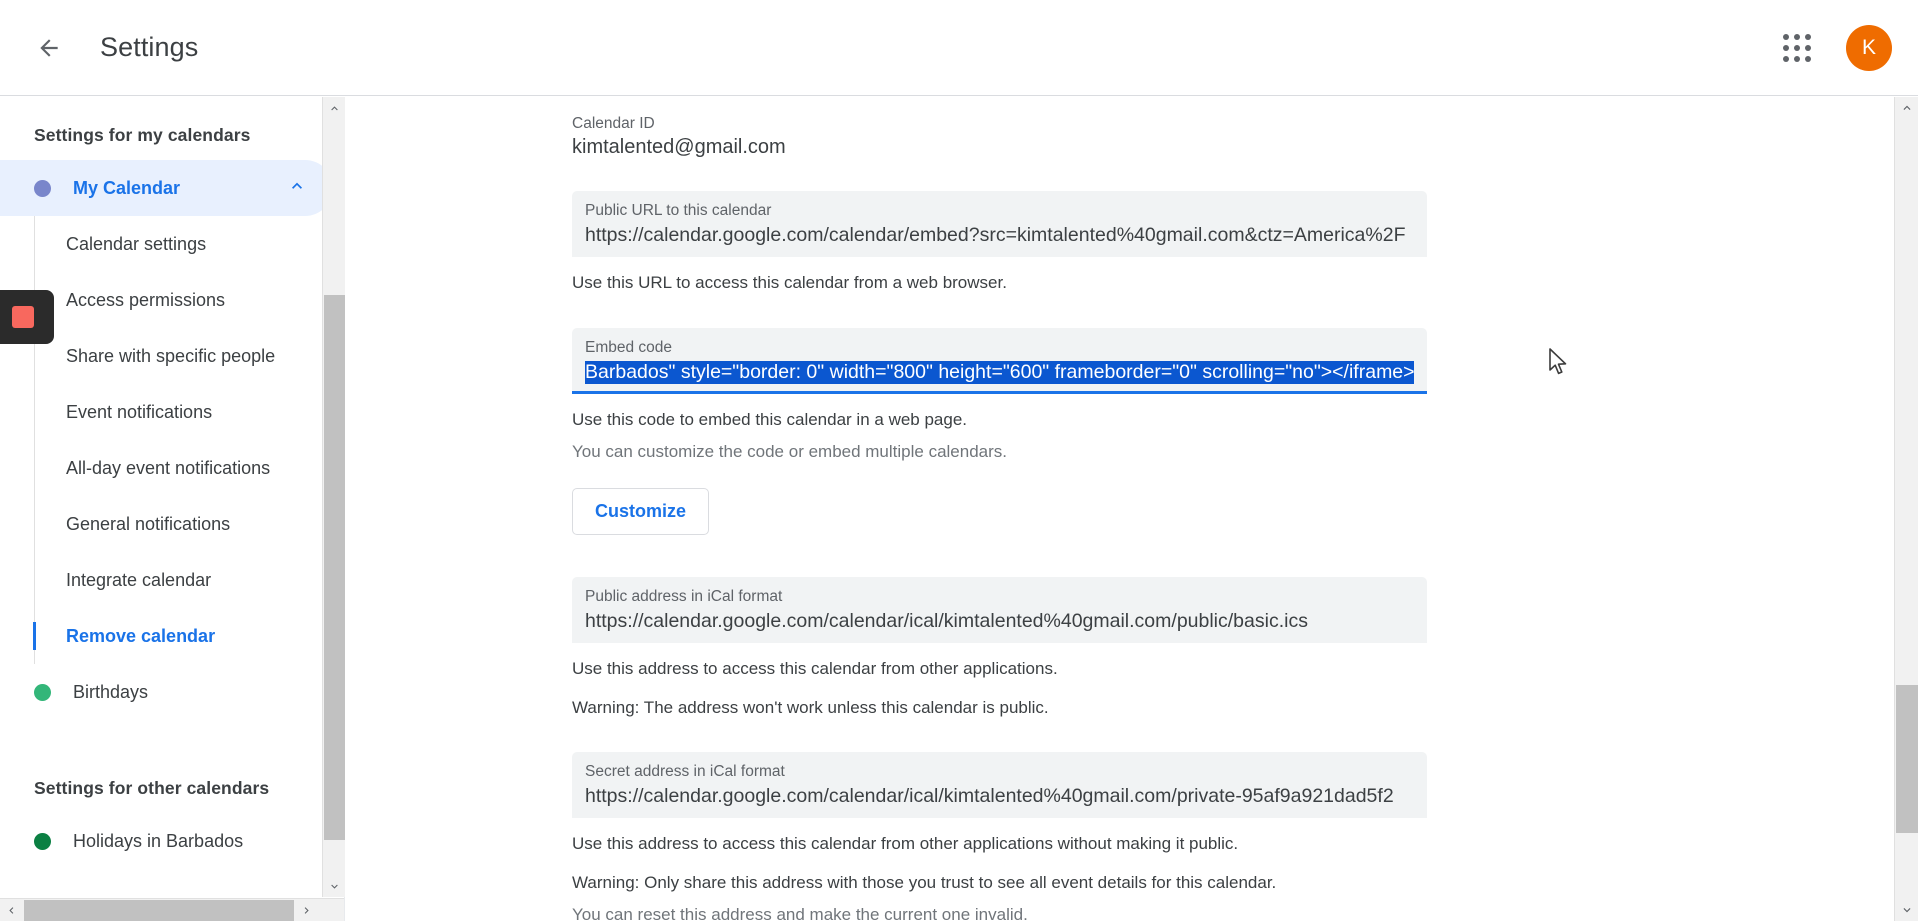 This screenshot has width=1918, height=921. I want to click on customize-button: Customize, so click(641, 511).